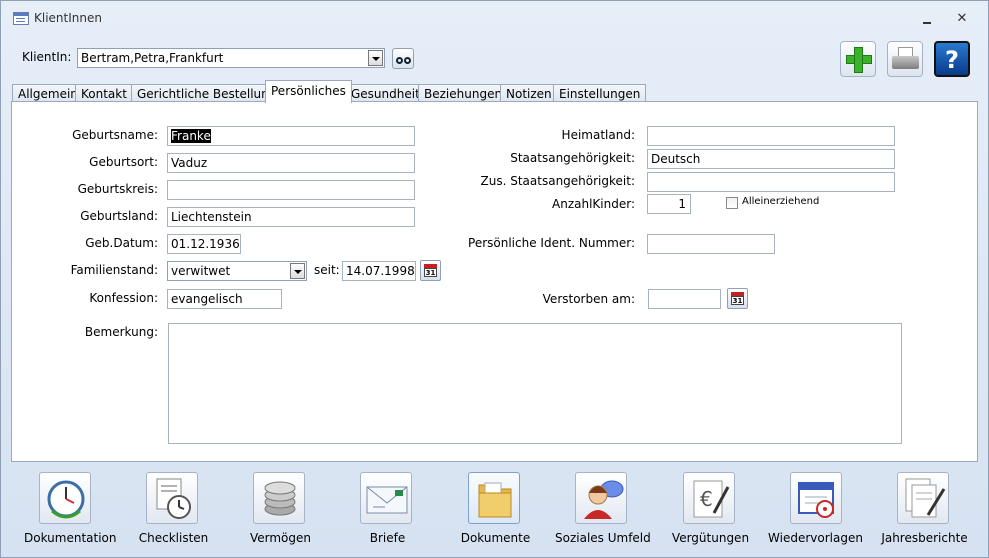 This screenshot has height=558, width=989. Describe the element at coordinates (327, 270) in the screenshot. I see `seit-label: seit:` at that location.